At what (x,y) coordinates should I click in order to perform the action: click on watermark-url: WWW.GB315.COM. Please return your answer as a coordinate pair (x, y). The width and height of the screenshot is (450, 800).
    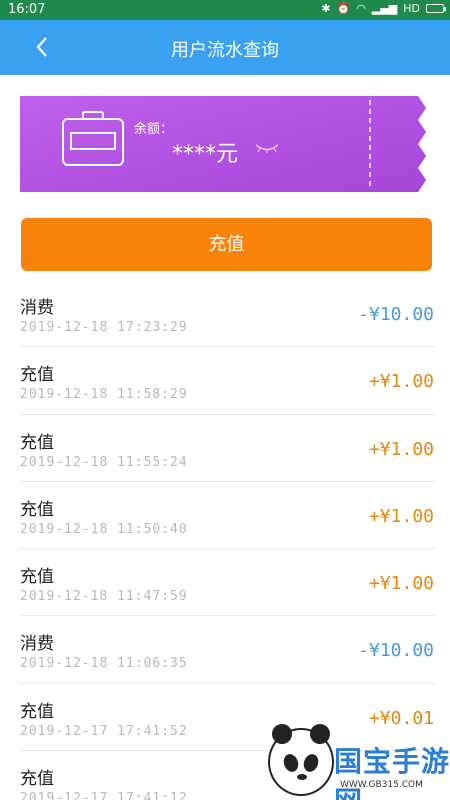
    Looking at the image, I should click on (381, 785).